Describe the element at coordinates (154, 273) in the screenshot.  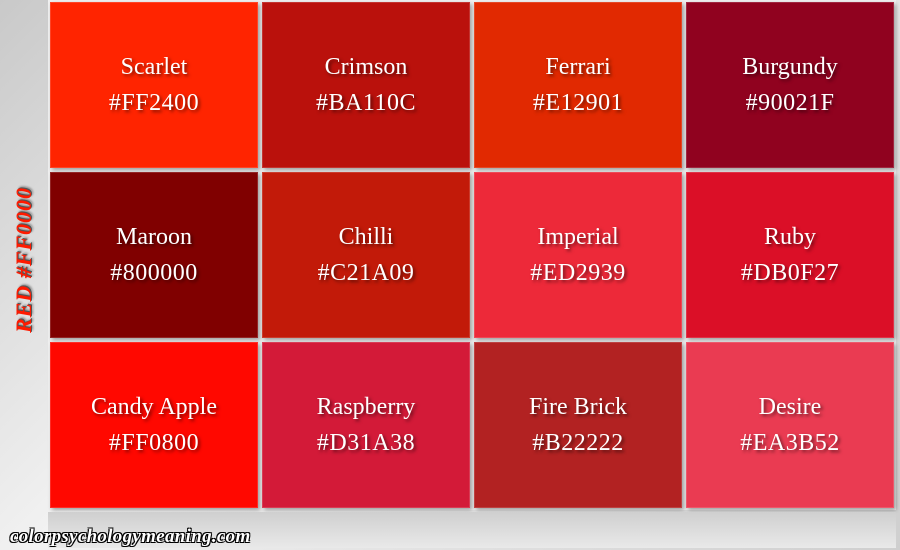
I see `swatch-hex: #800000` at that location.